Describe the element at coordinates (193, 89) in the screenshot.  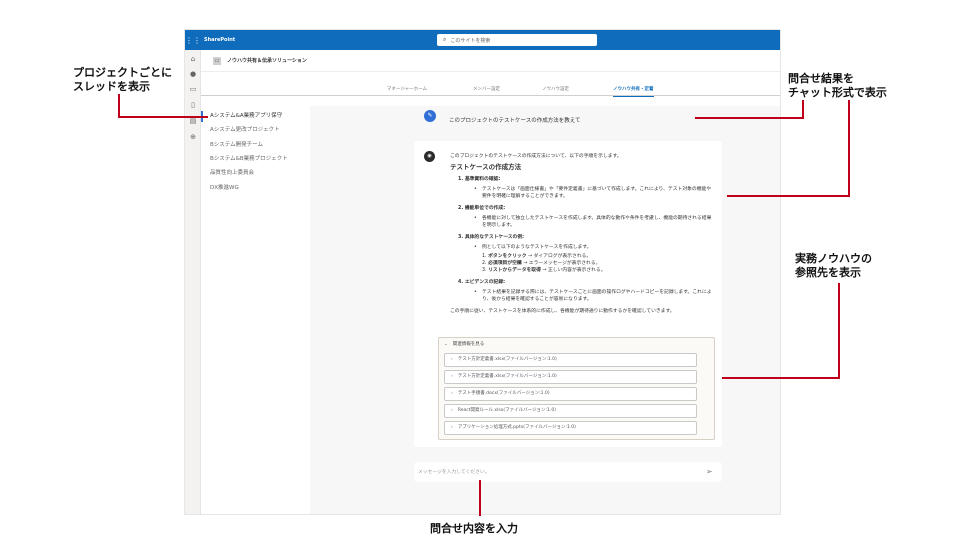
I see `folder-icon: ▭` at that location.